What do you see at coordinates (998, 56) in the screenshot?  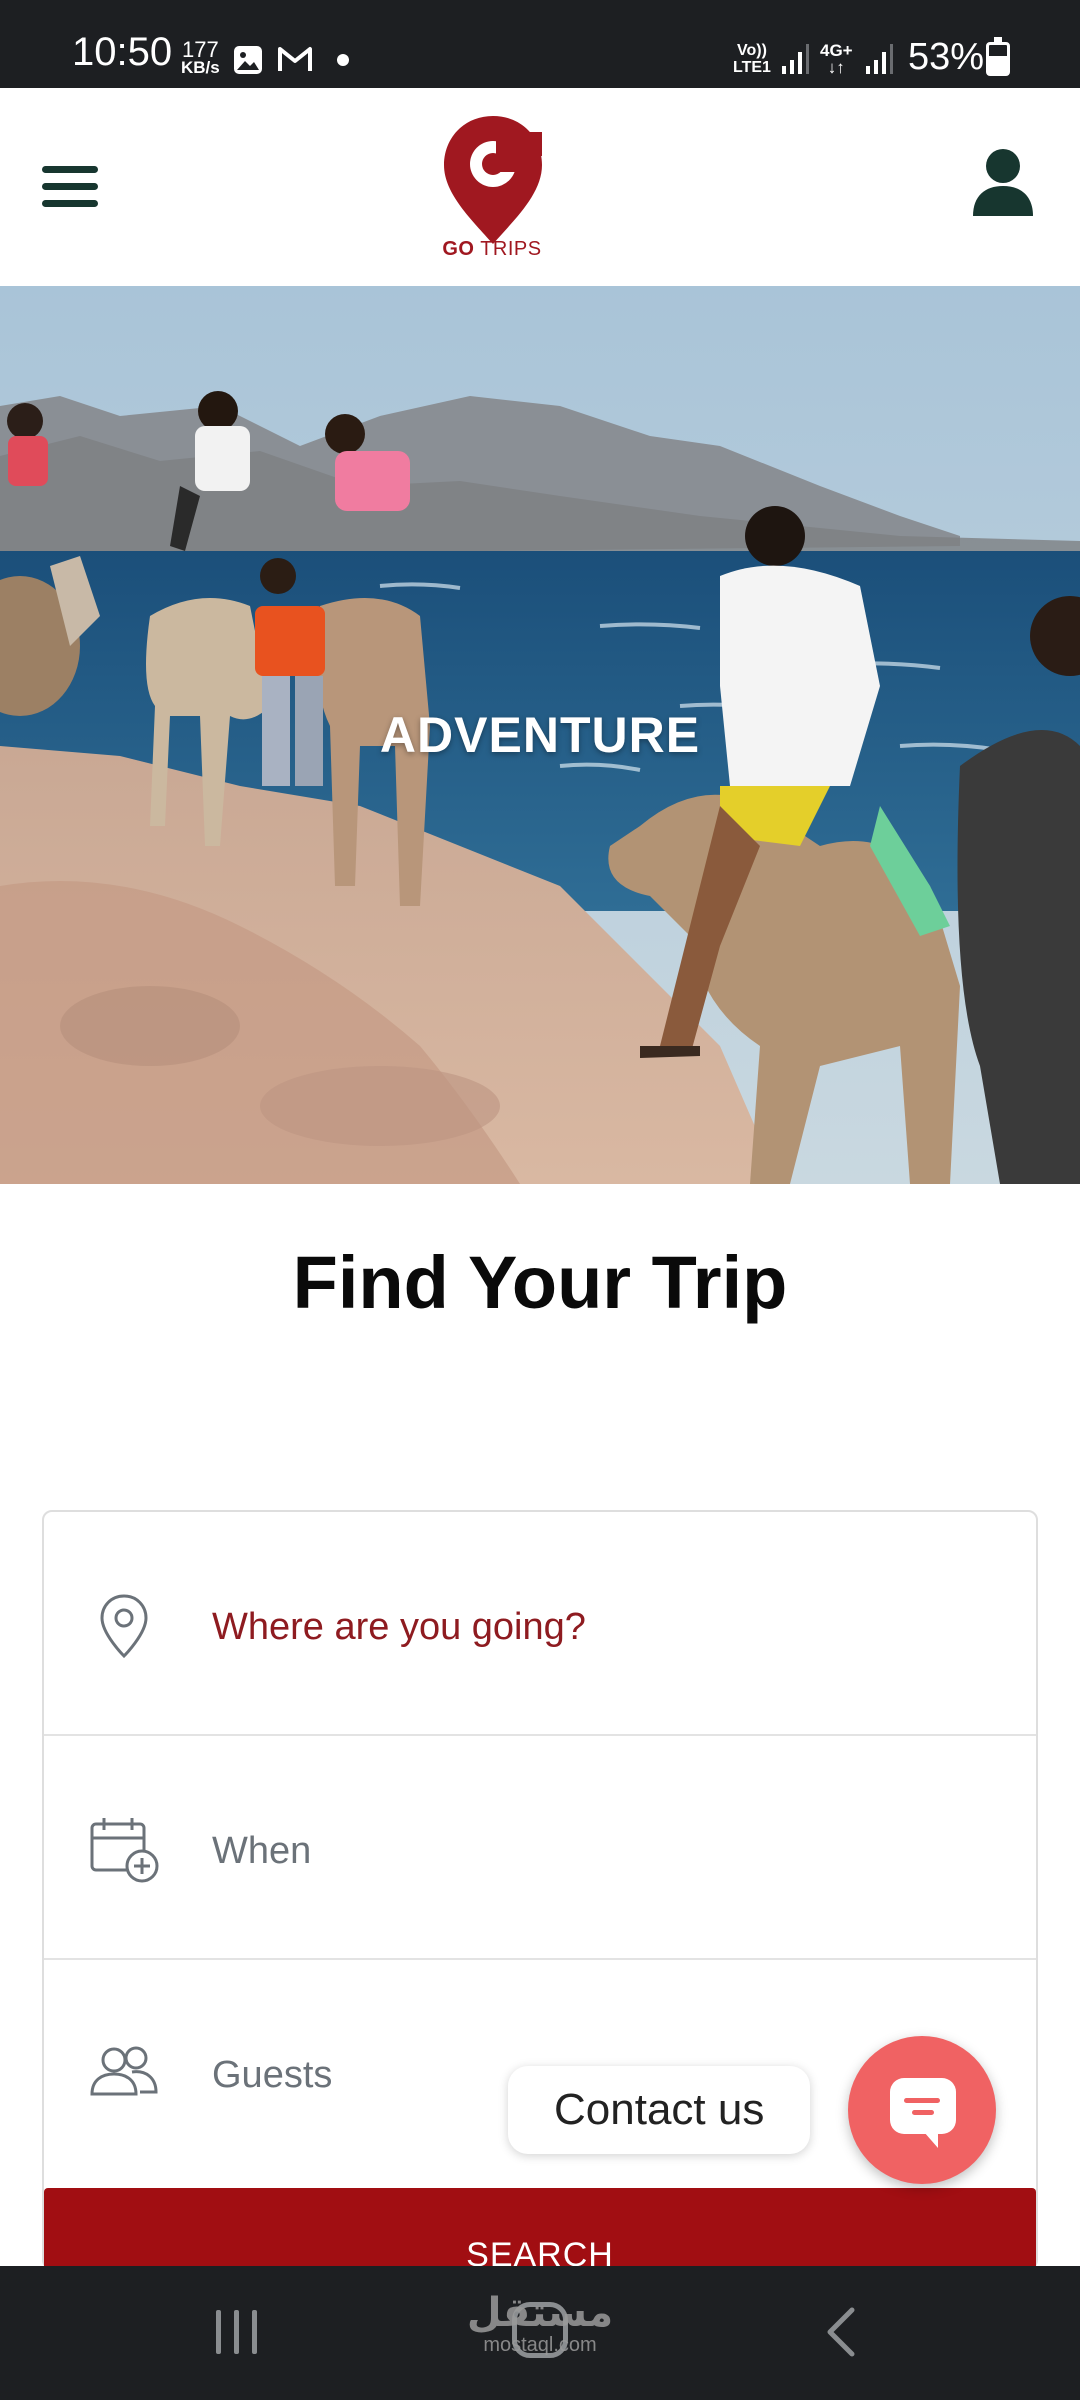 I see `battery-icon` at bounding box center [998, 56].